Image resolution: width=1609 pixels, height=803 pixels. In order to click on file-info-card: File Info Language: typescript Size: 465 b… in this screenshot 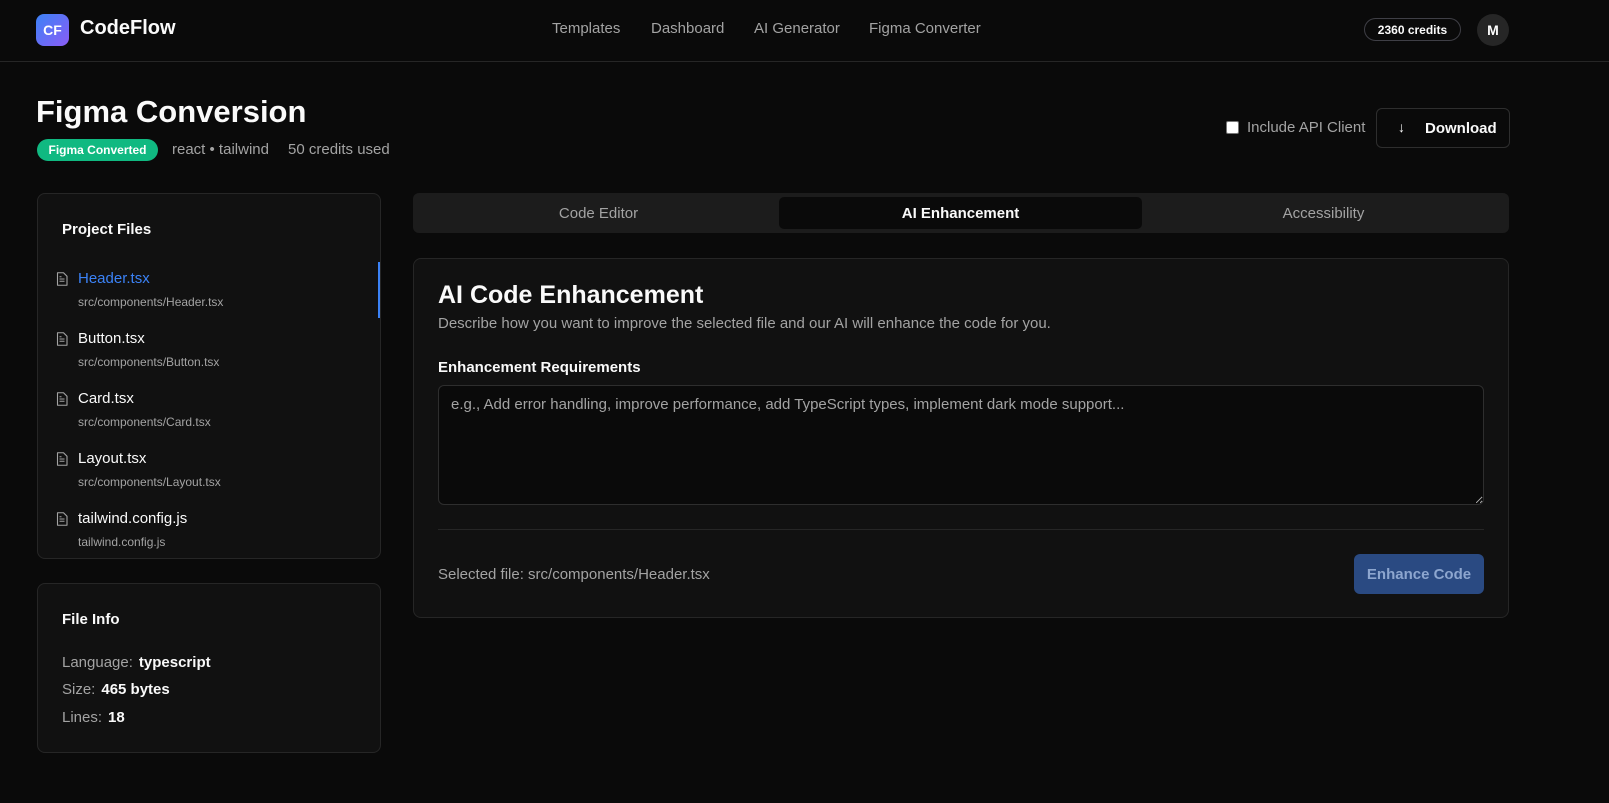, I will do `click(209, 668)`.